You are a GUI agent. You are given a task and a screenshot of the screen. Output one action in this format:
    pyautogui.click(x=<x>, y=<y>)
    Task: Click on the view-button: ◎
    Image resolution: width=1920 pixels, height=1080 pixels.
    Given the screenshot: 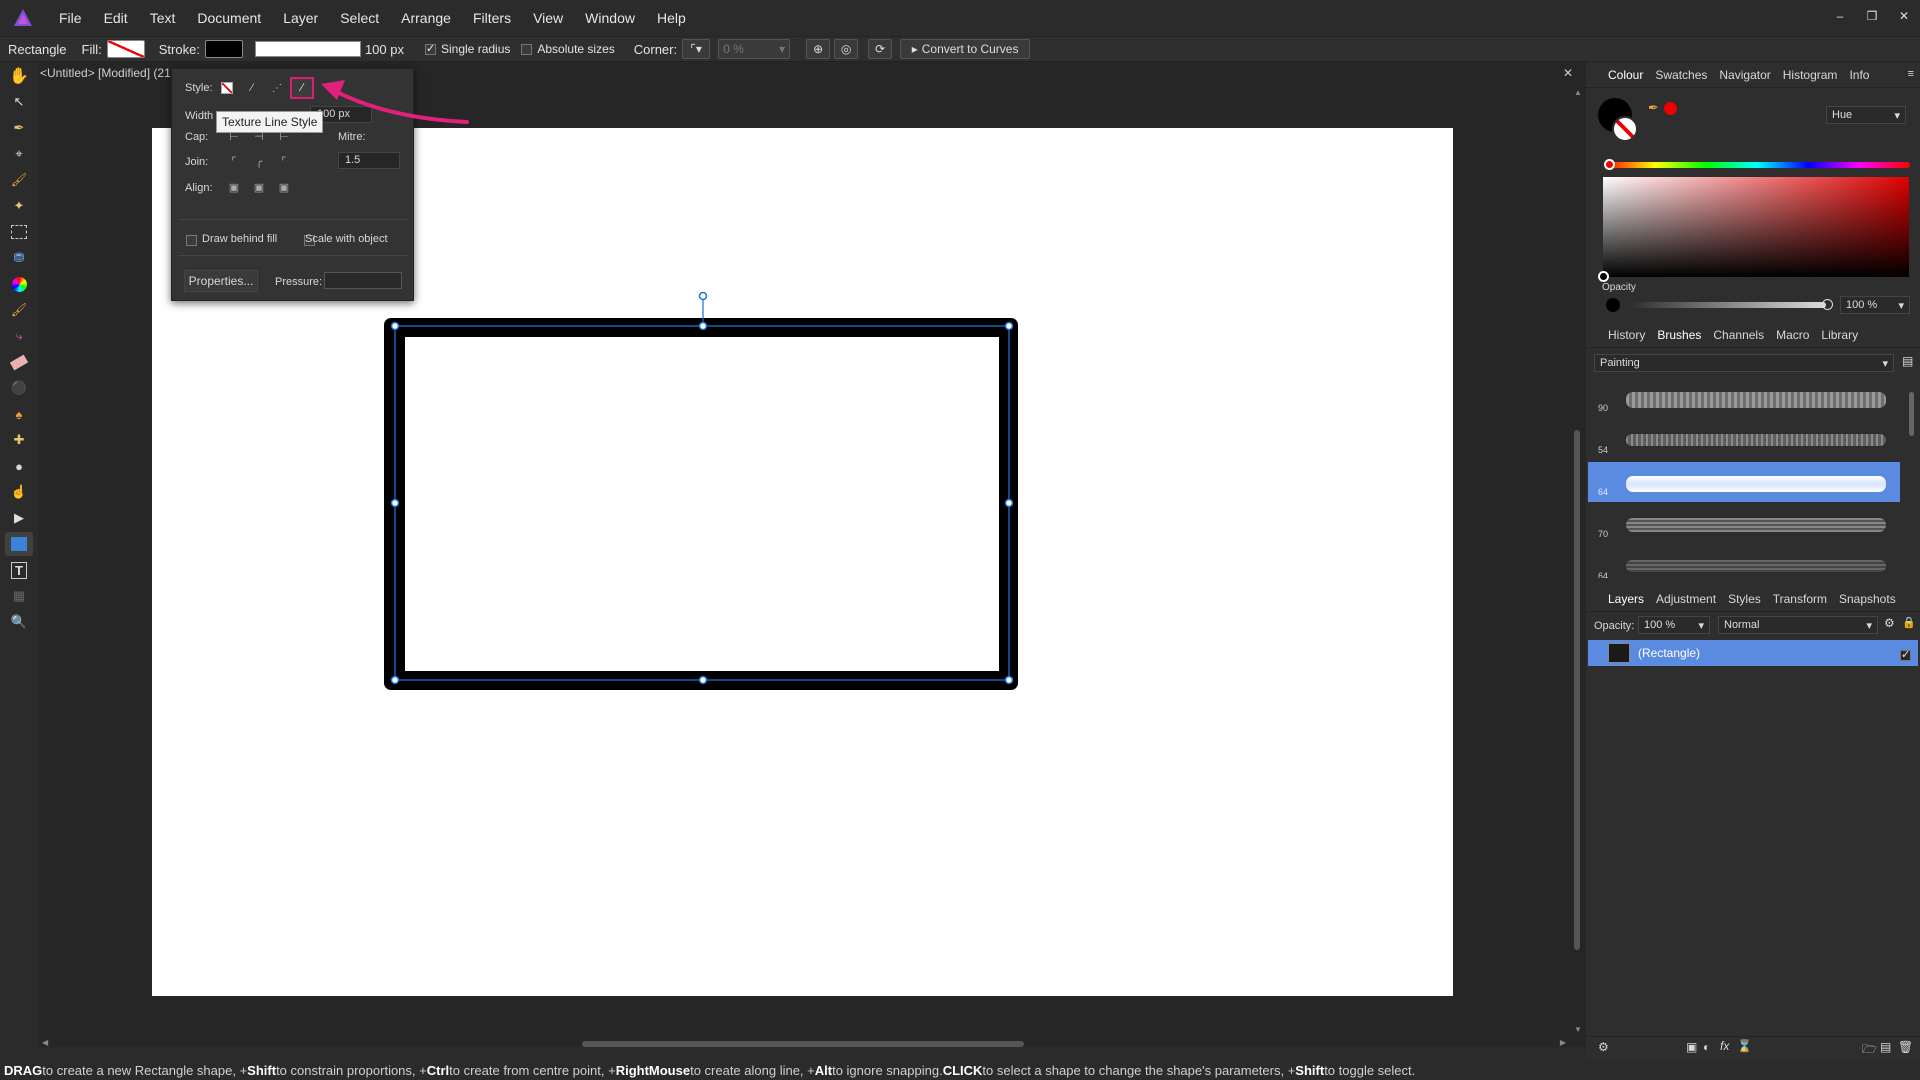 What is the action you would take?
    pyautogui.click(x=846, y=49)
    